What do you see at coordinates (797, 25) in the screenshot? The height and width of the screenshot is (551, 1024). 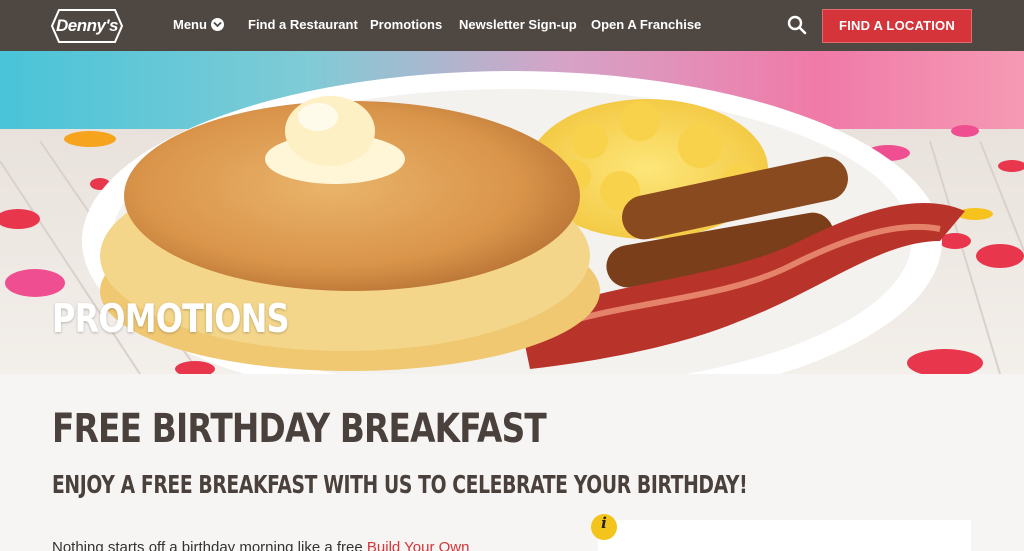 I see `search-icon` at bounding box center [797, 25].